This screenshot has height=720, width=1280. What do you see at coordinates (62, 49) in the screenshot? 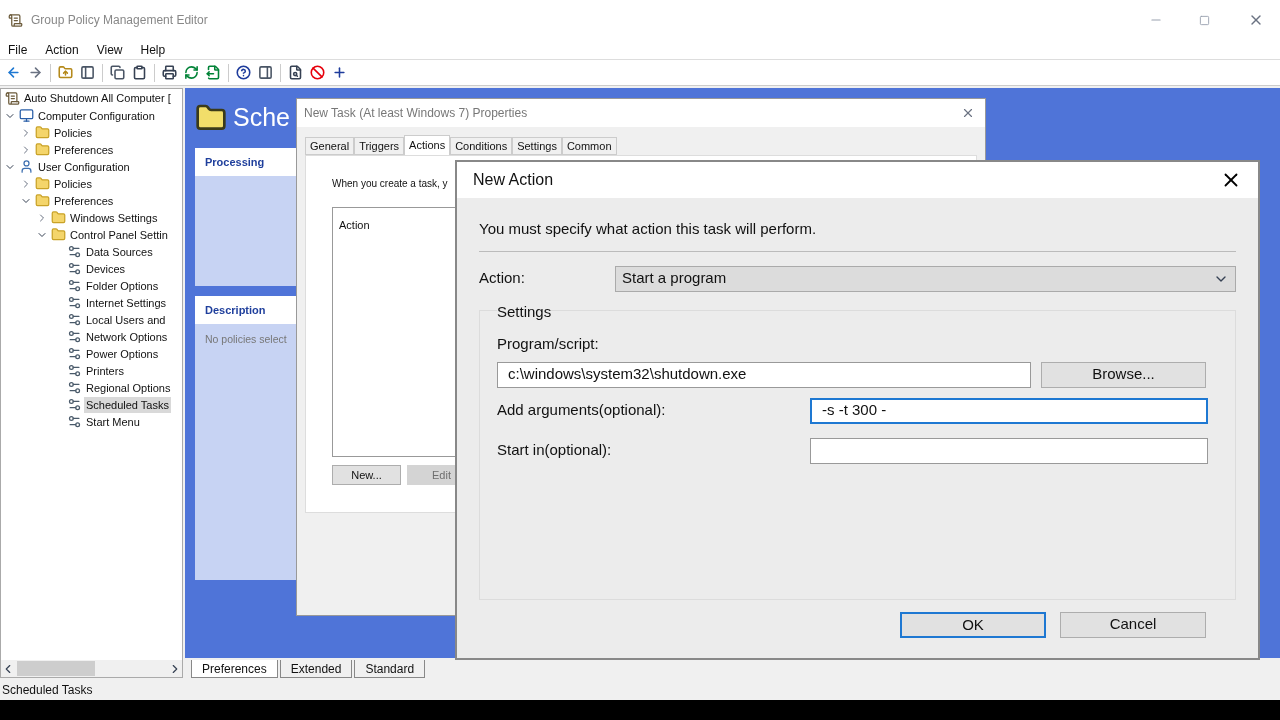
I see `menu-item: Action` at bounding box center [62, 49].